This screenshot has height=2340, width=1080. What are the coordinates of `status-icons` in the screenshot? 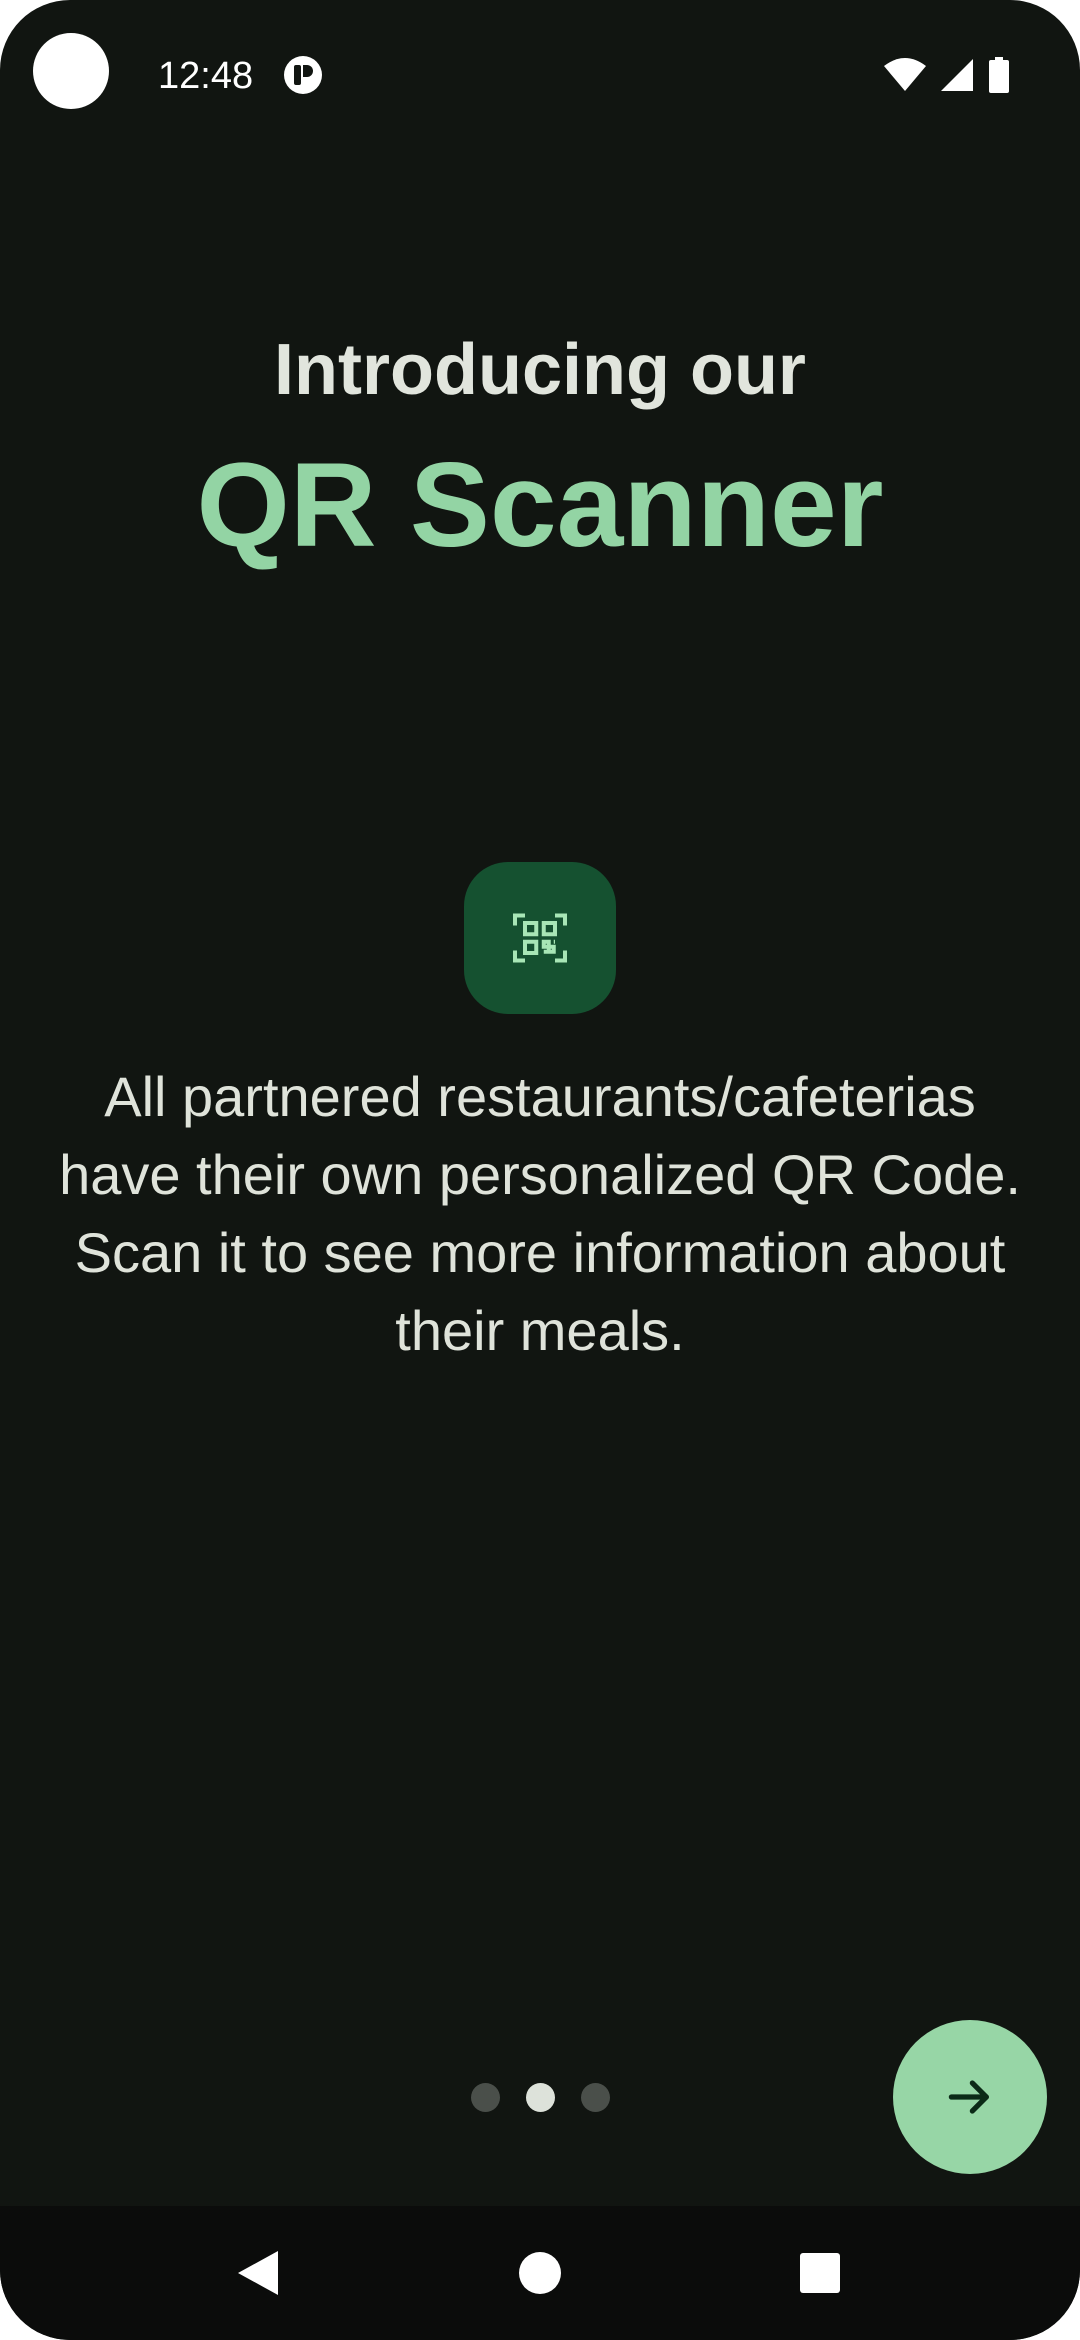 It's located at (947, 75).